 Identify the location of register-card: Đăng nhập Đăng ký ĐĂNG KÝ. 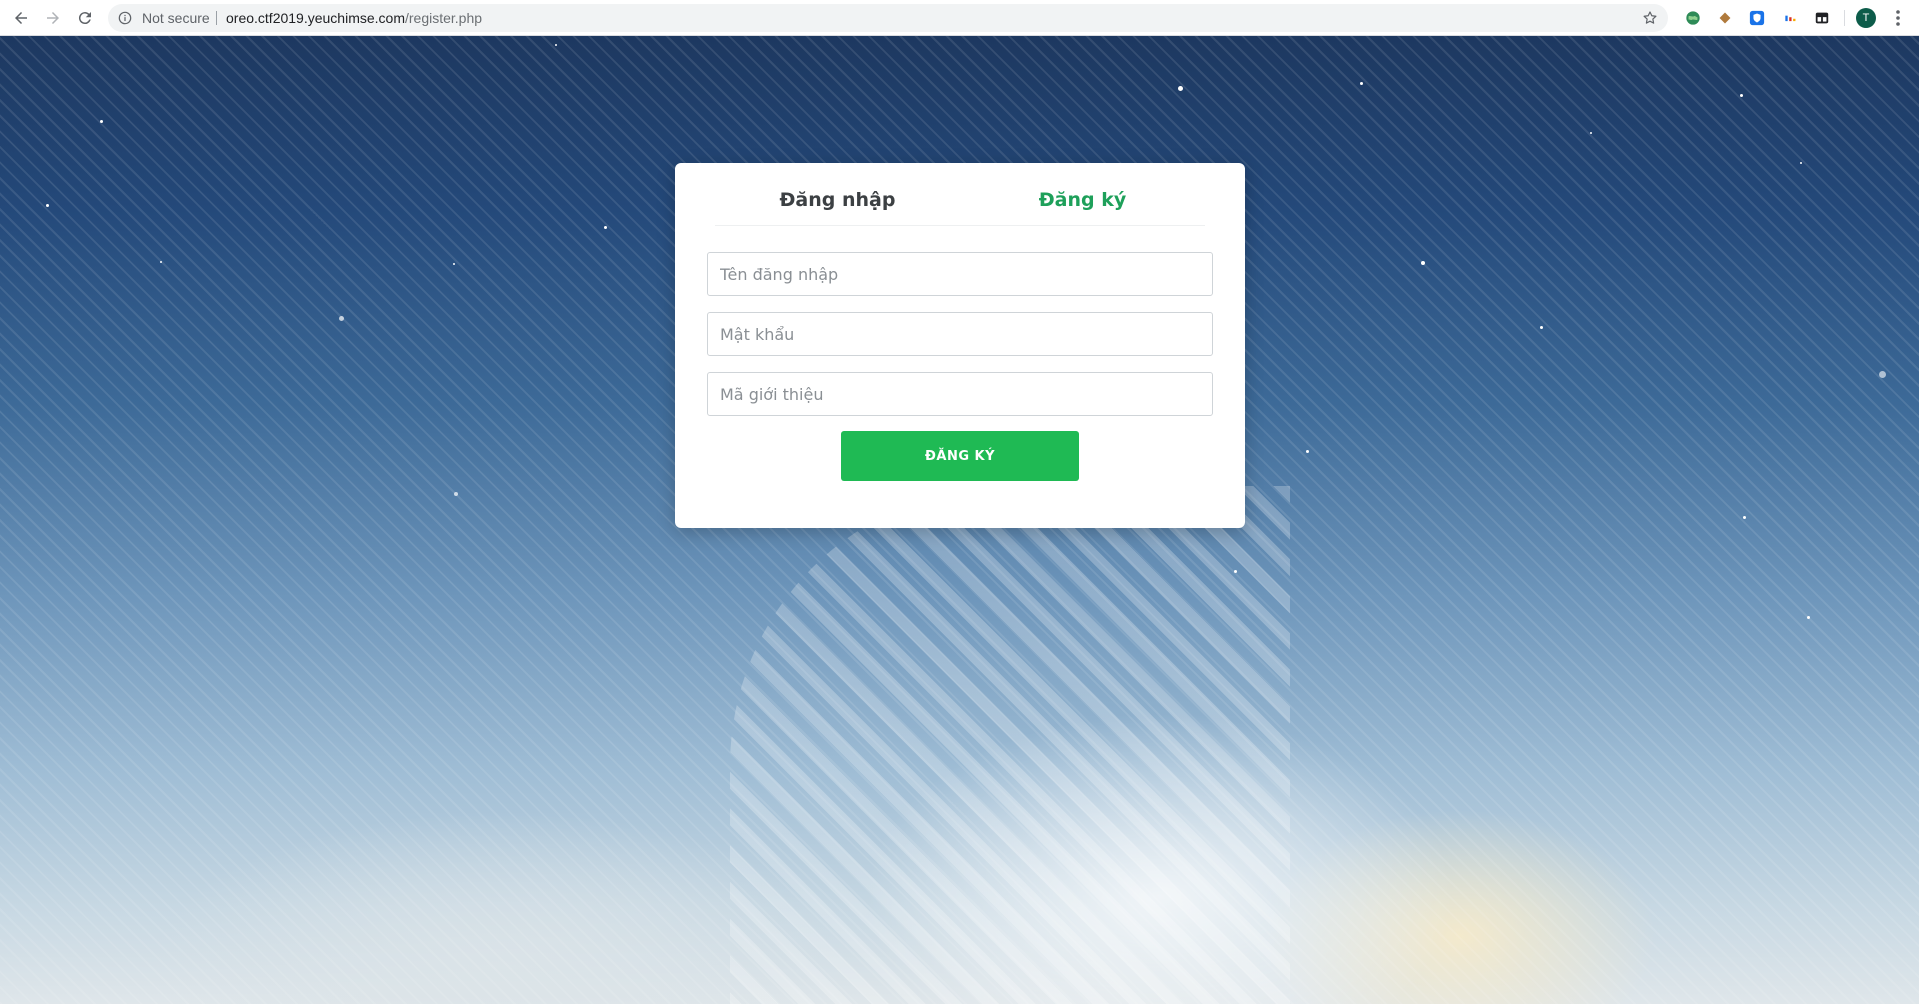
(960, 345).